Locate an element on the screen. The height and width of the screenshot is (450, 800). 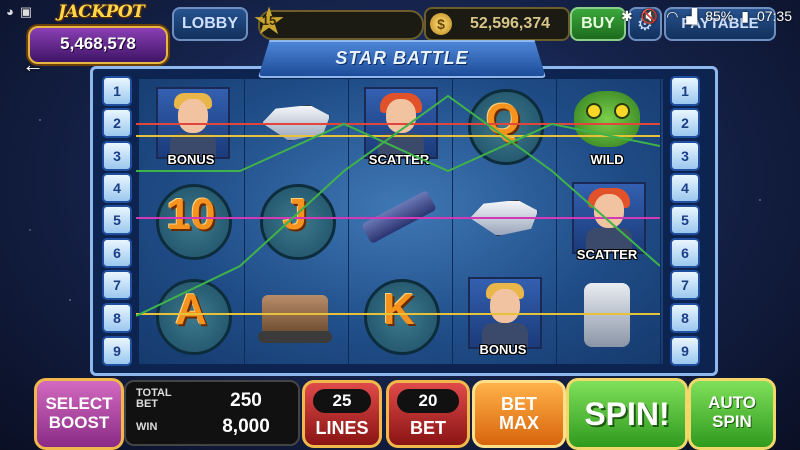
tank-icon is located at coordinates (295, 315).